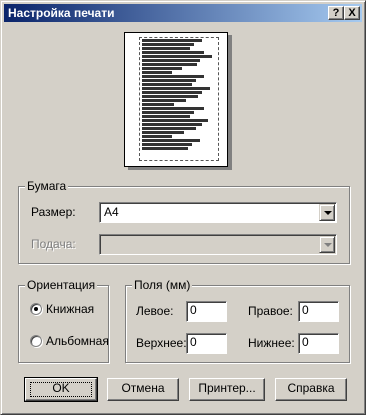  I want to click on left-margin-input: 0, so click(206, 311).